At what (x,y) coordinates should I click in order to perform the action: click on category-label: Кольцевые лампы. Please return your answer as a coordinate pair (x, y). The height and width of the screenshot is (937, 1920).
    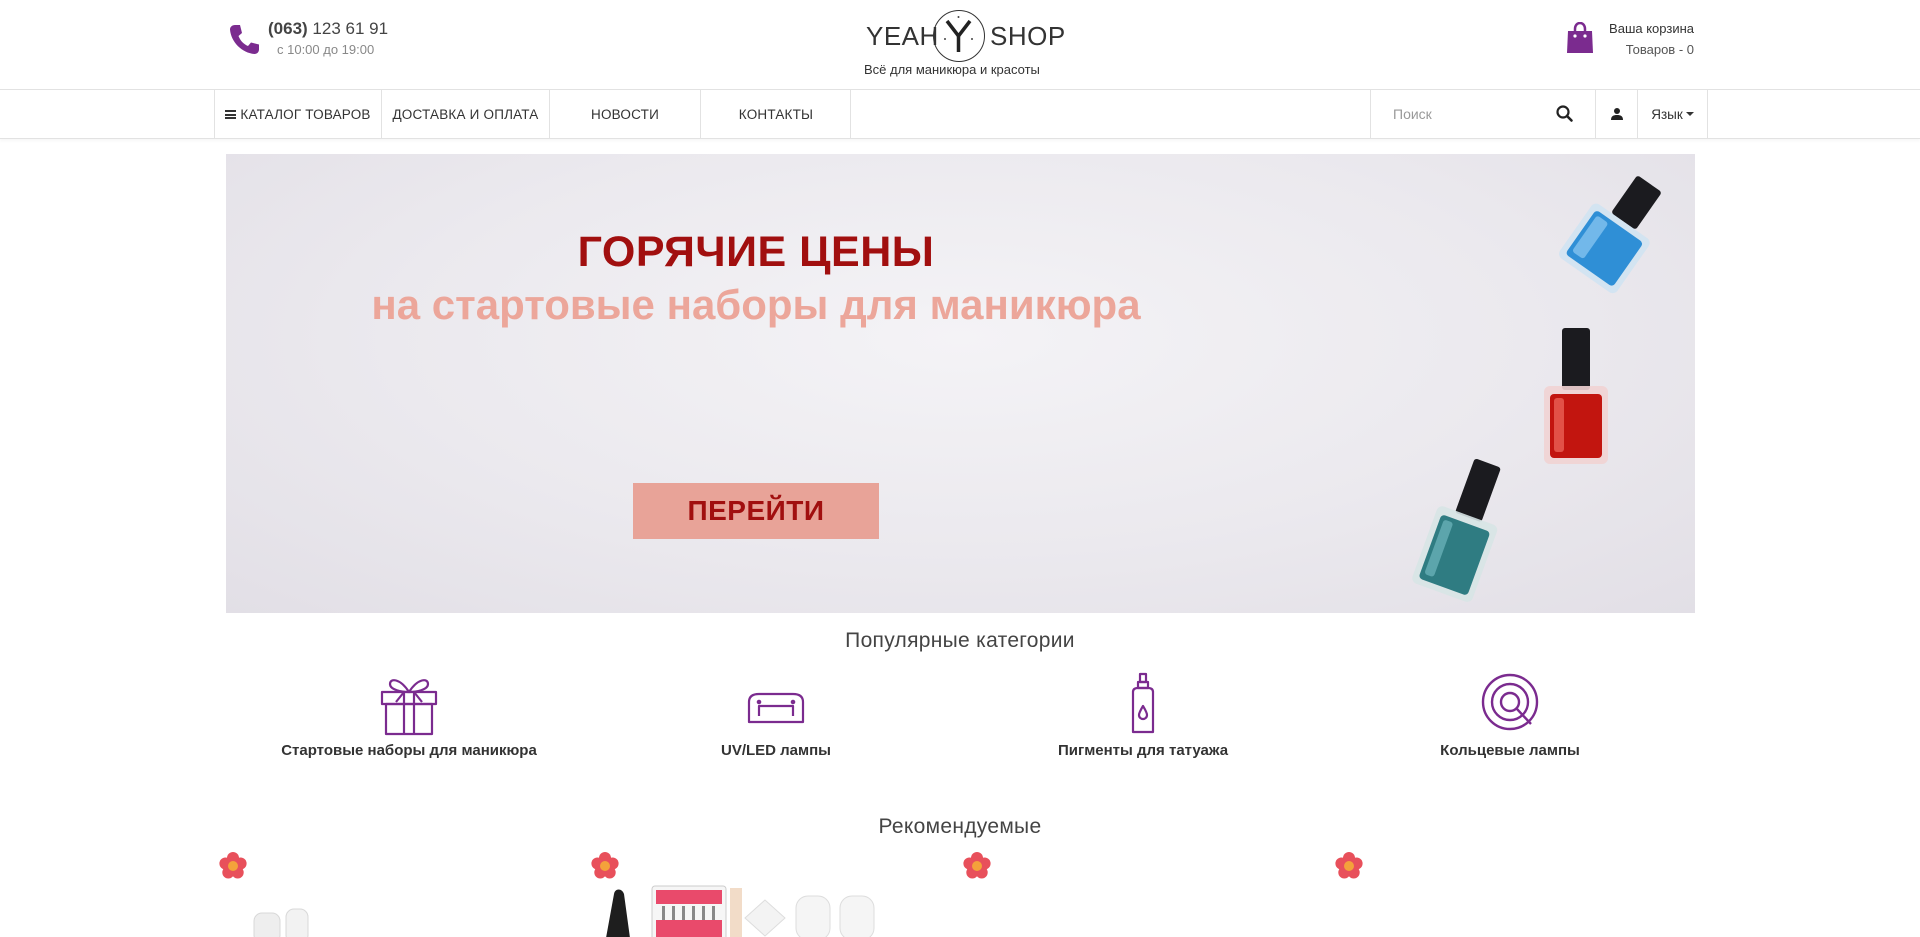
    Looking at the image, I should click on (1510, 750).